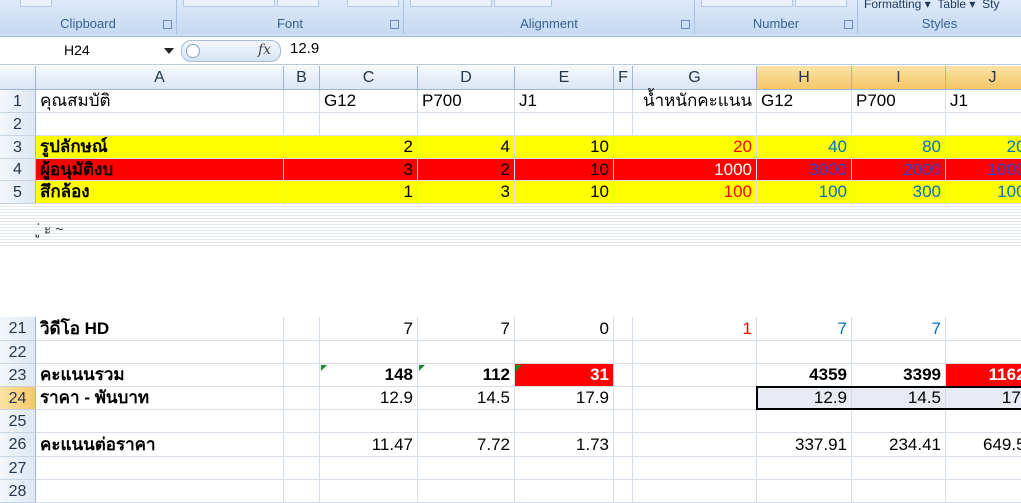  Describe the element at coordinates (899, 421) in the screenshot. I see `cell-i25` at that location.